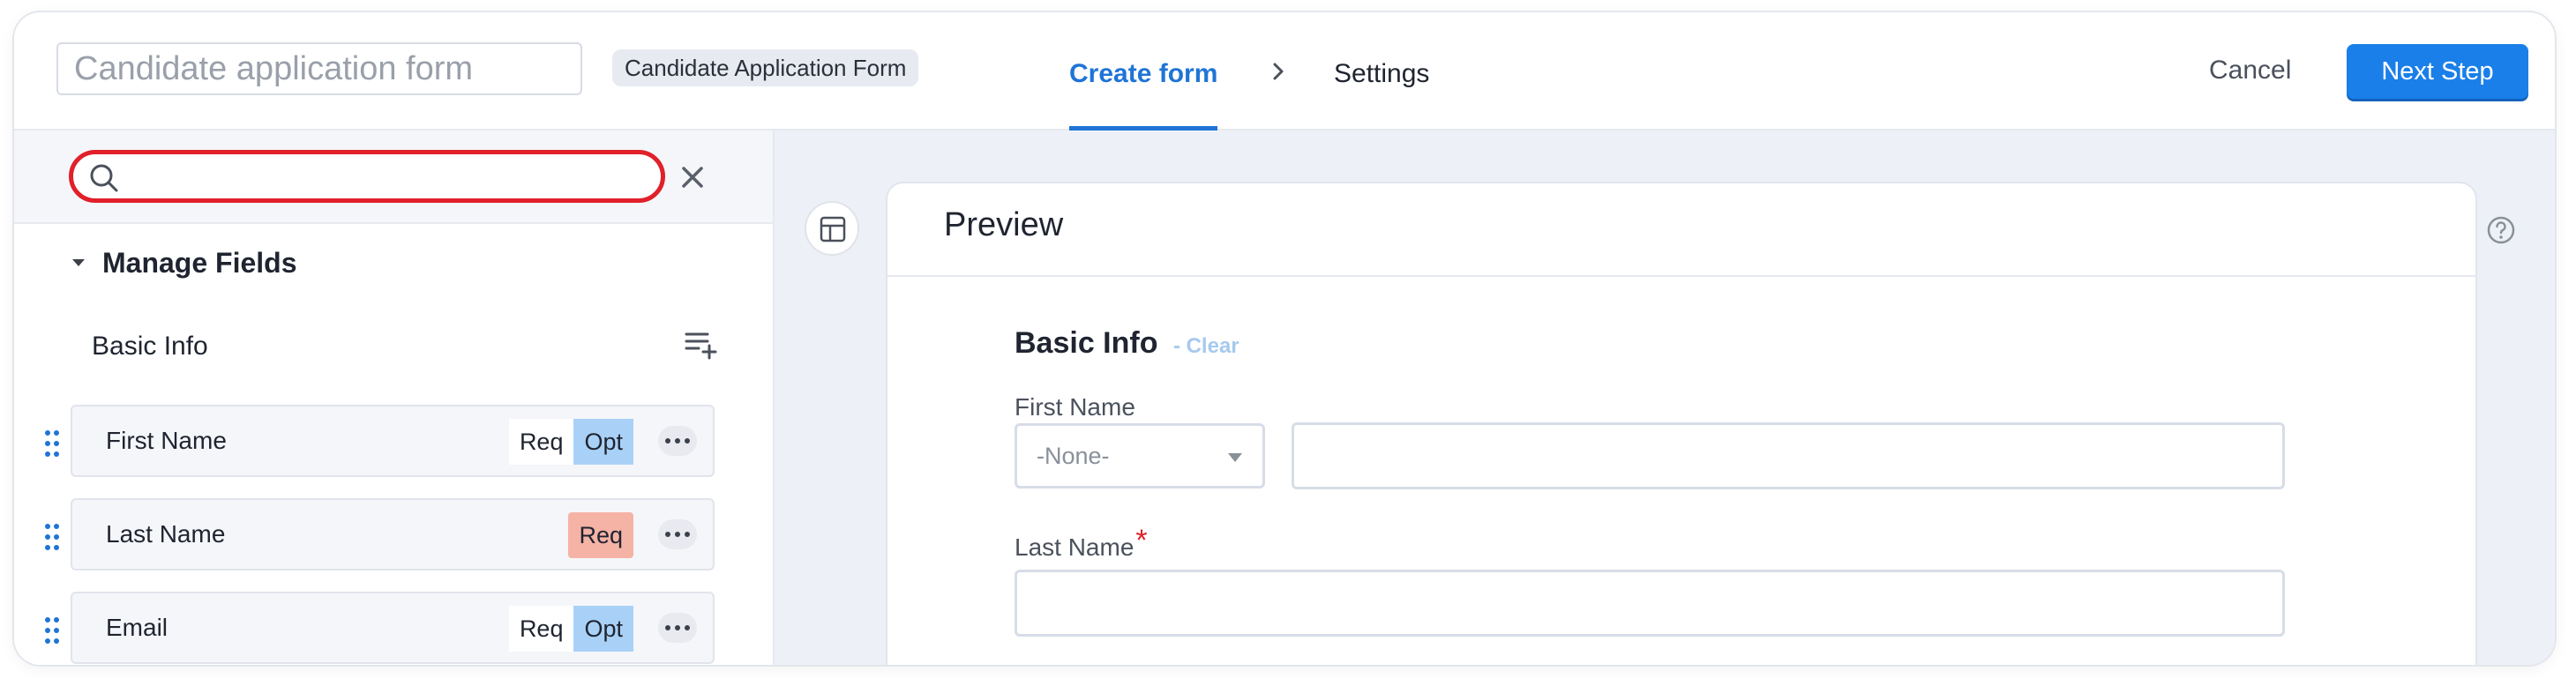 Image resolution: width=2576 pixels, height=686 pixels. What do you see at coordinates (319, 69) in the screenshot?
I see `form-name-input` at bounding box center [319, 69].